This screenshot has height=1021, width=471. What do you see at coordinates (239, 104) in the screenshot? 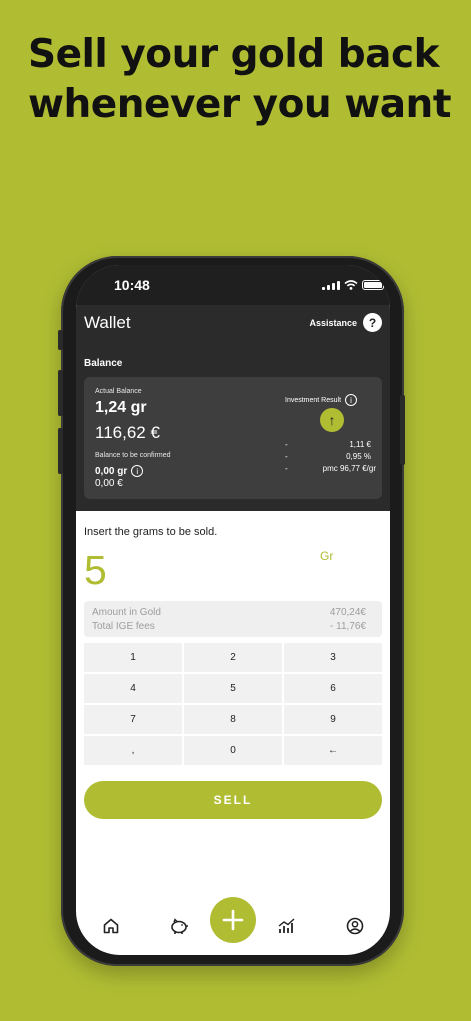
I see `headline-line-2: whenever you want` at bounding box center [239, 104].